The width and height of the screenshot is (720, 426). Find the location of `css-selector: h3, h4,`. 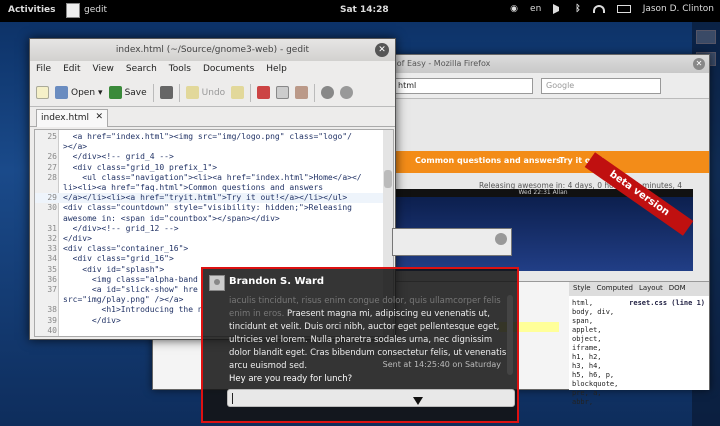

css-selector: h3, h4, is located at coordinates (587, 366).